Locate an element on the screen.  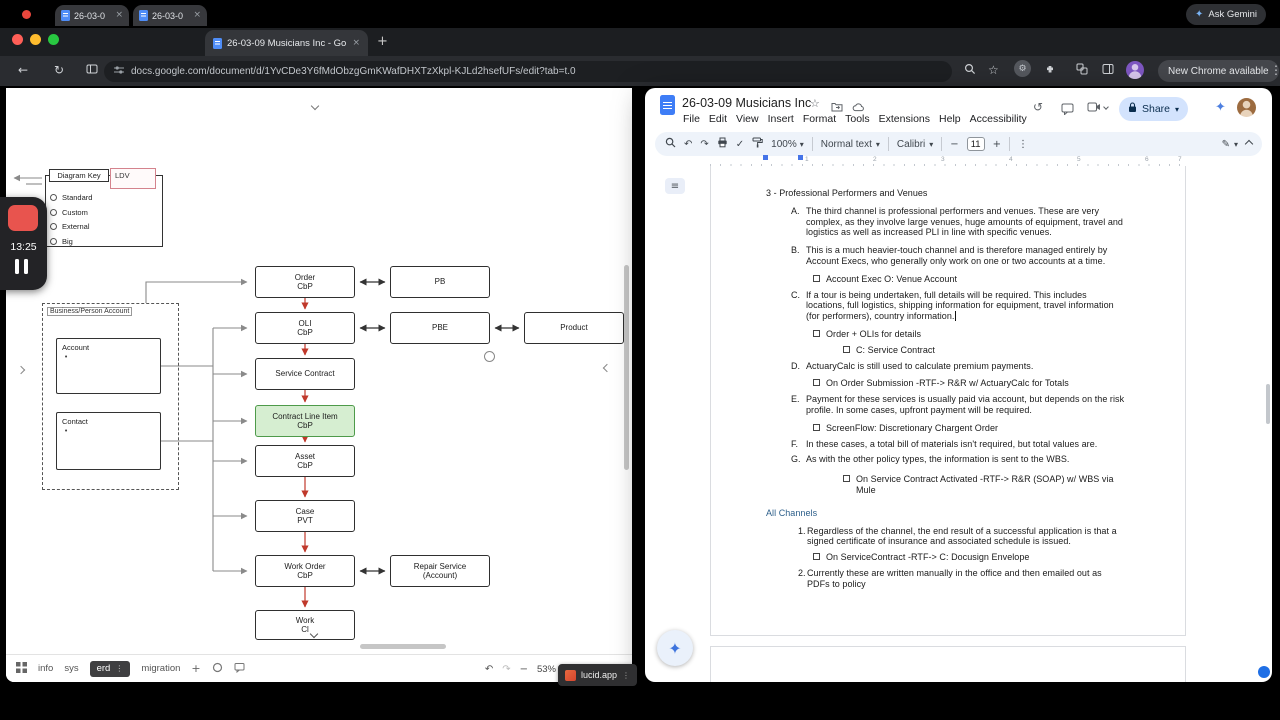
gemini-icon: ✦ is located at coordinates (1220, 107).